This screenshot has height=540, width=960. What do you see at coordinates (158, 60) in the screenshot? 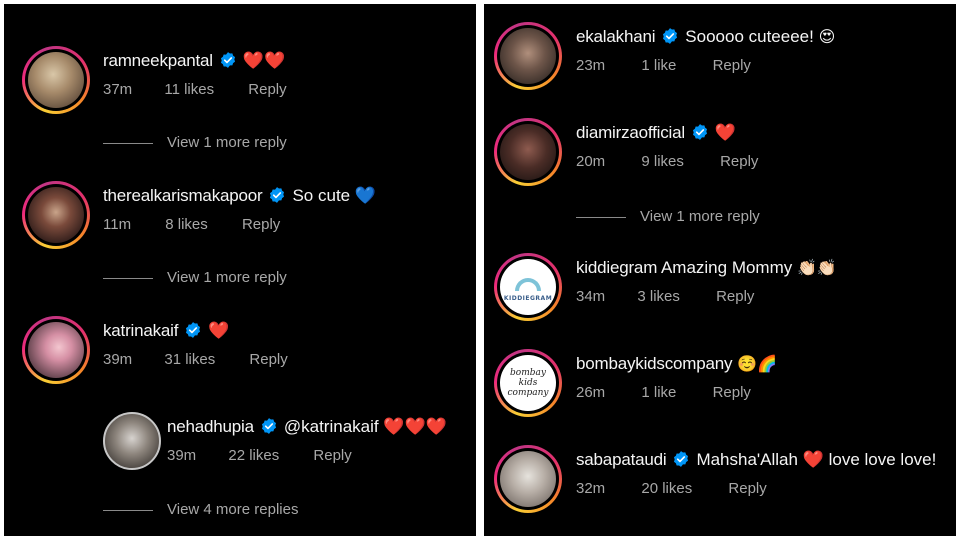
I see `username: ramneekpantal` at bounding box center [158, 60].